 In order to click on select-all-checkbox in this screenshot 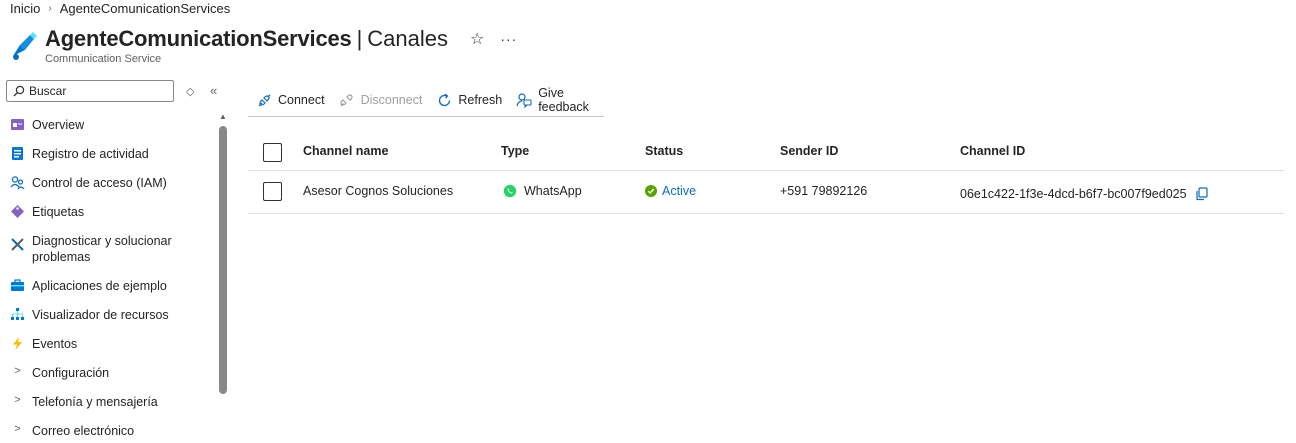, I will do `click(272, 152)`.